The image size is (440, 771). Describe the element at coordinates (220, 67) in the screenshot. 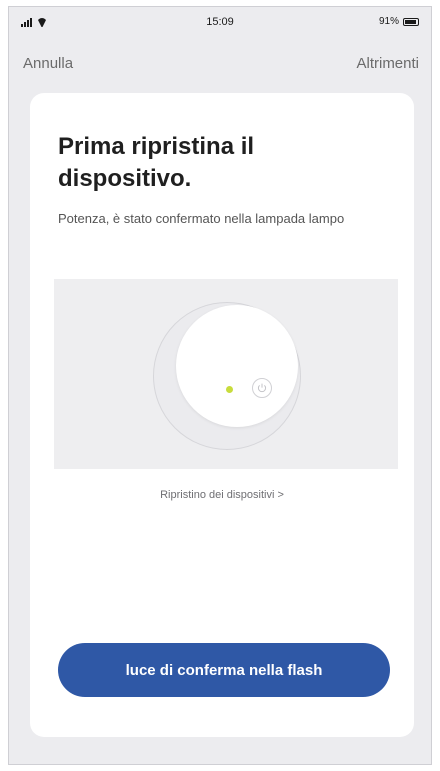

I see `nav-bar: Annulla Altrimenti` at that location.